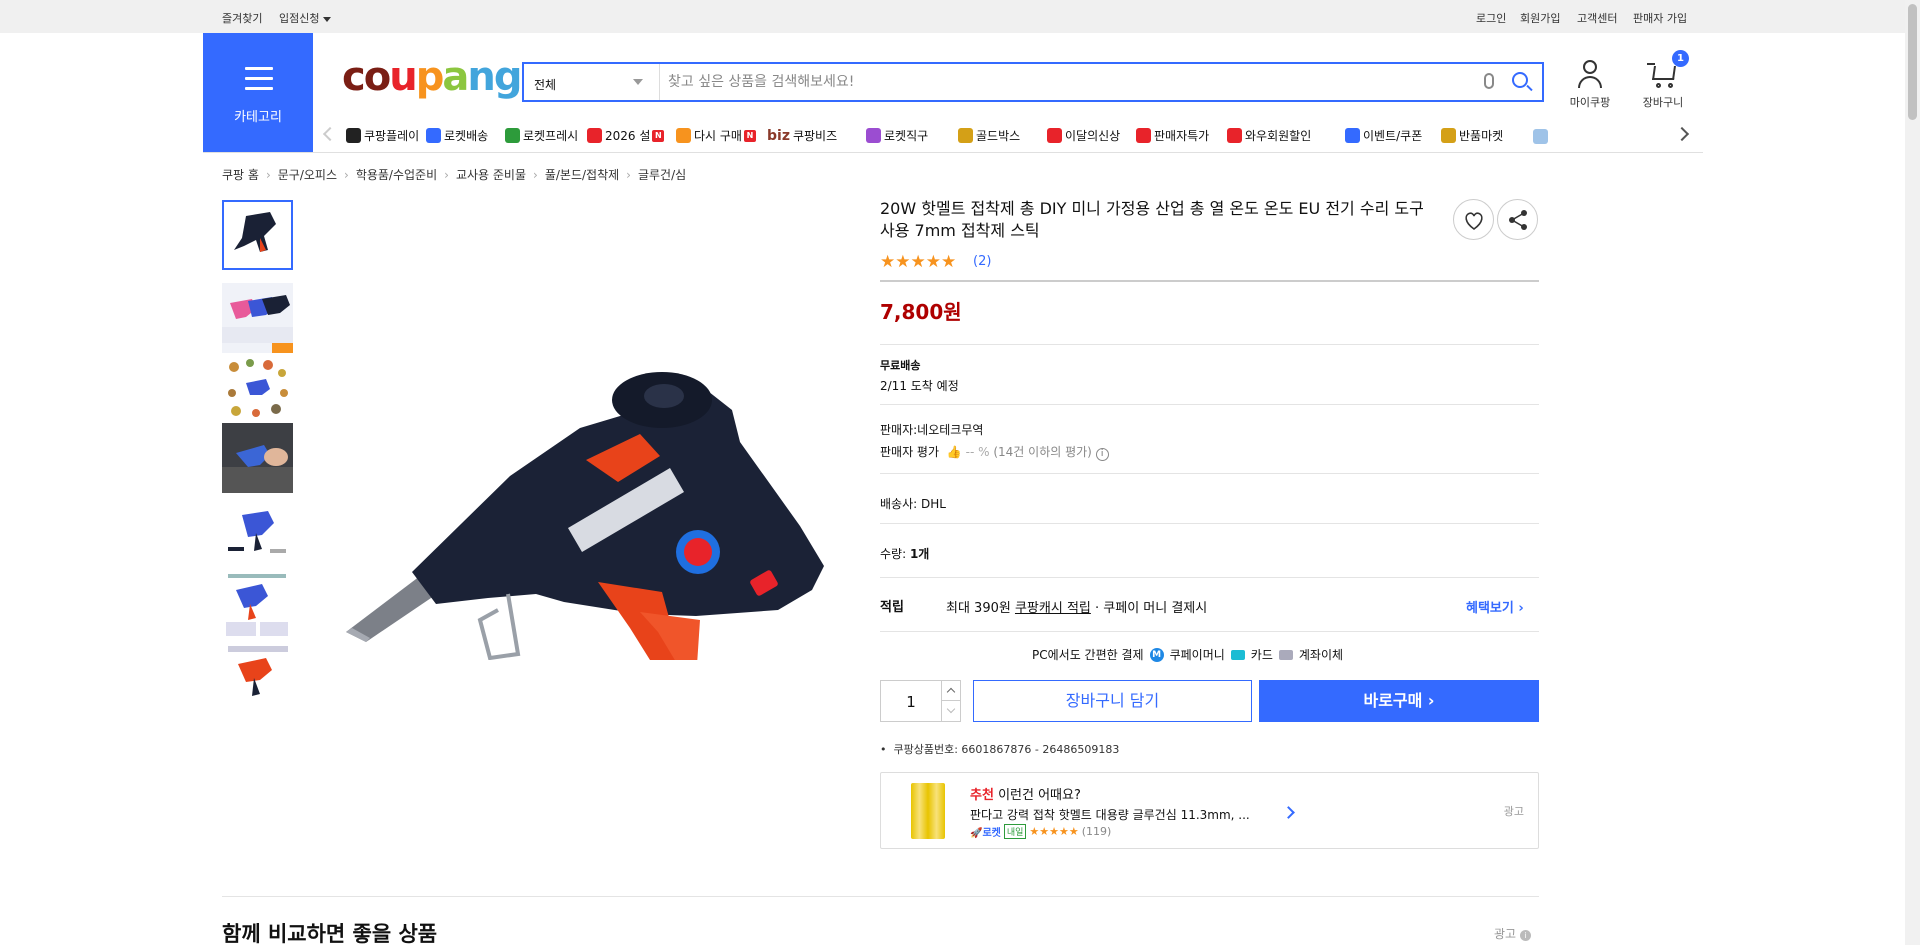 Image resolution: width=1920 pixels, height=945 pixels. What do you see at coordinates (1068, 82) in the screenshot?
I see `search-input` at bounding box center [1068, 82].